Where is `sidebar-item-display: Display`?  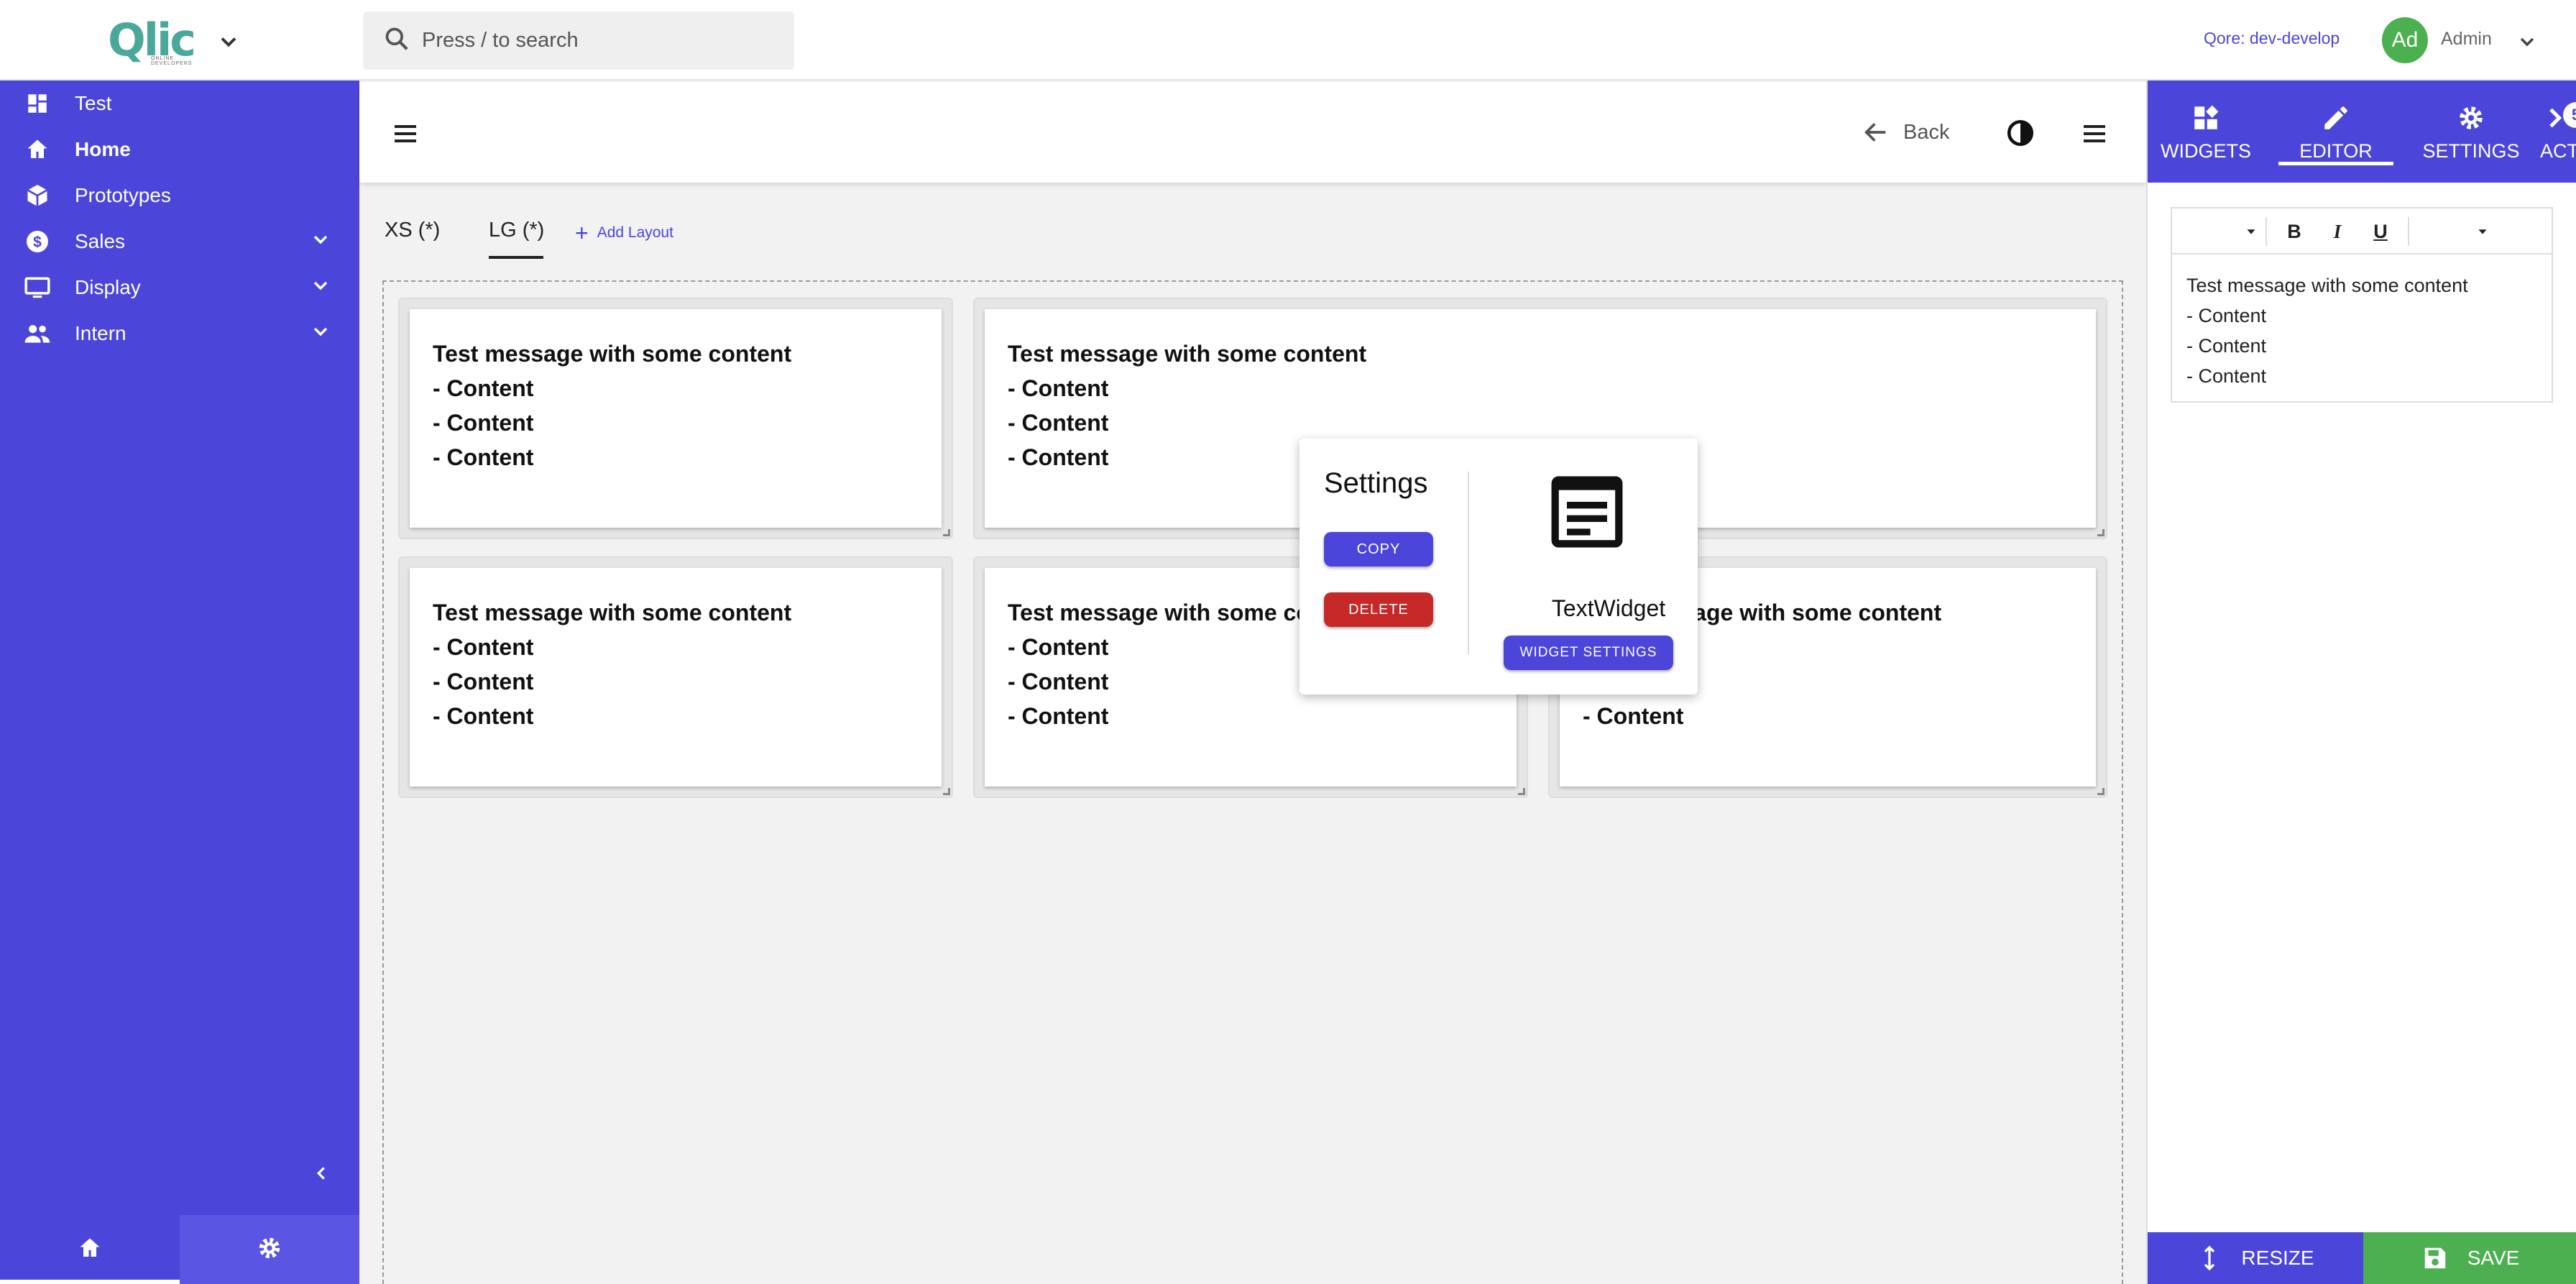 sidebar-item-display: Display is located at coordinates (179, 288).